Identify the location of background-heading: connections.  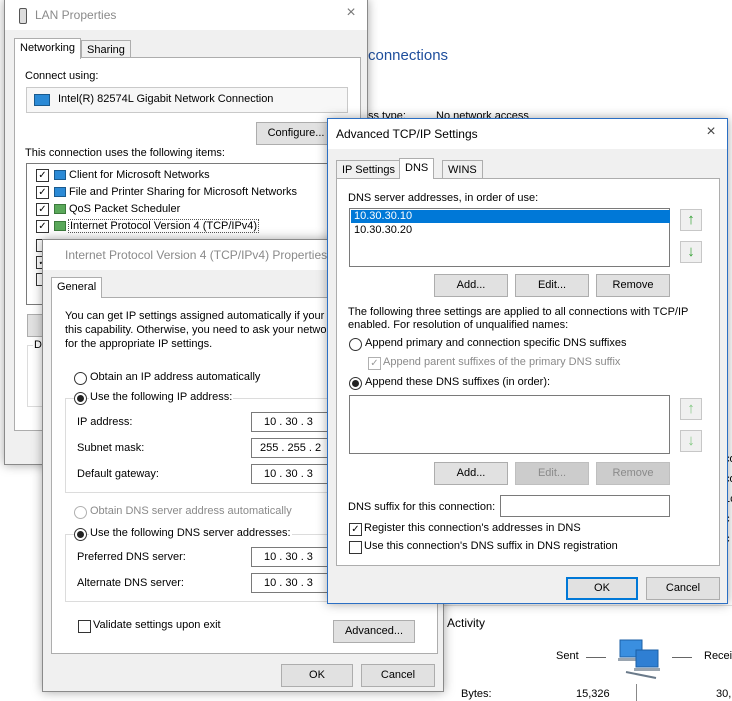
(408, 55).